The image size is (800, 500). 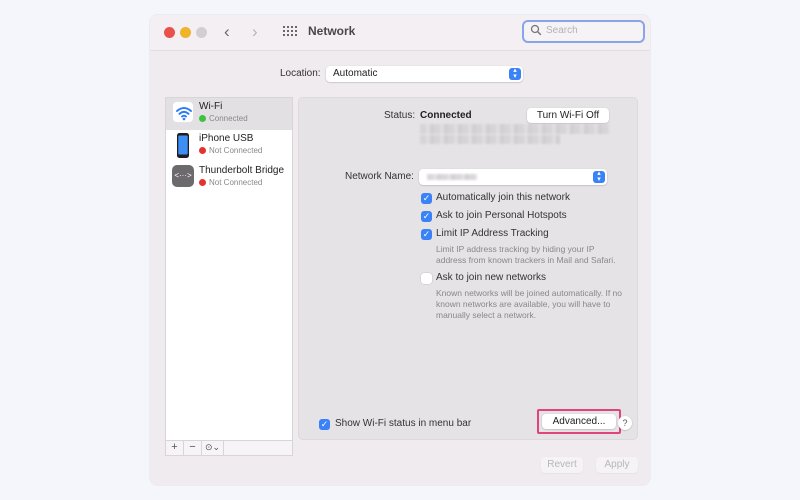 I want to click on zoom-button, so click(x=201, y=32).